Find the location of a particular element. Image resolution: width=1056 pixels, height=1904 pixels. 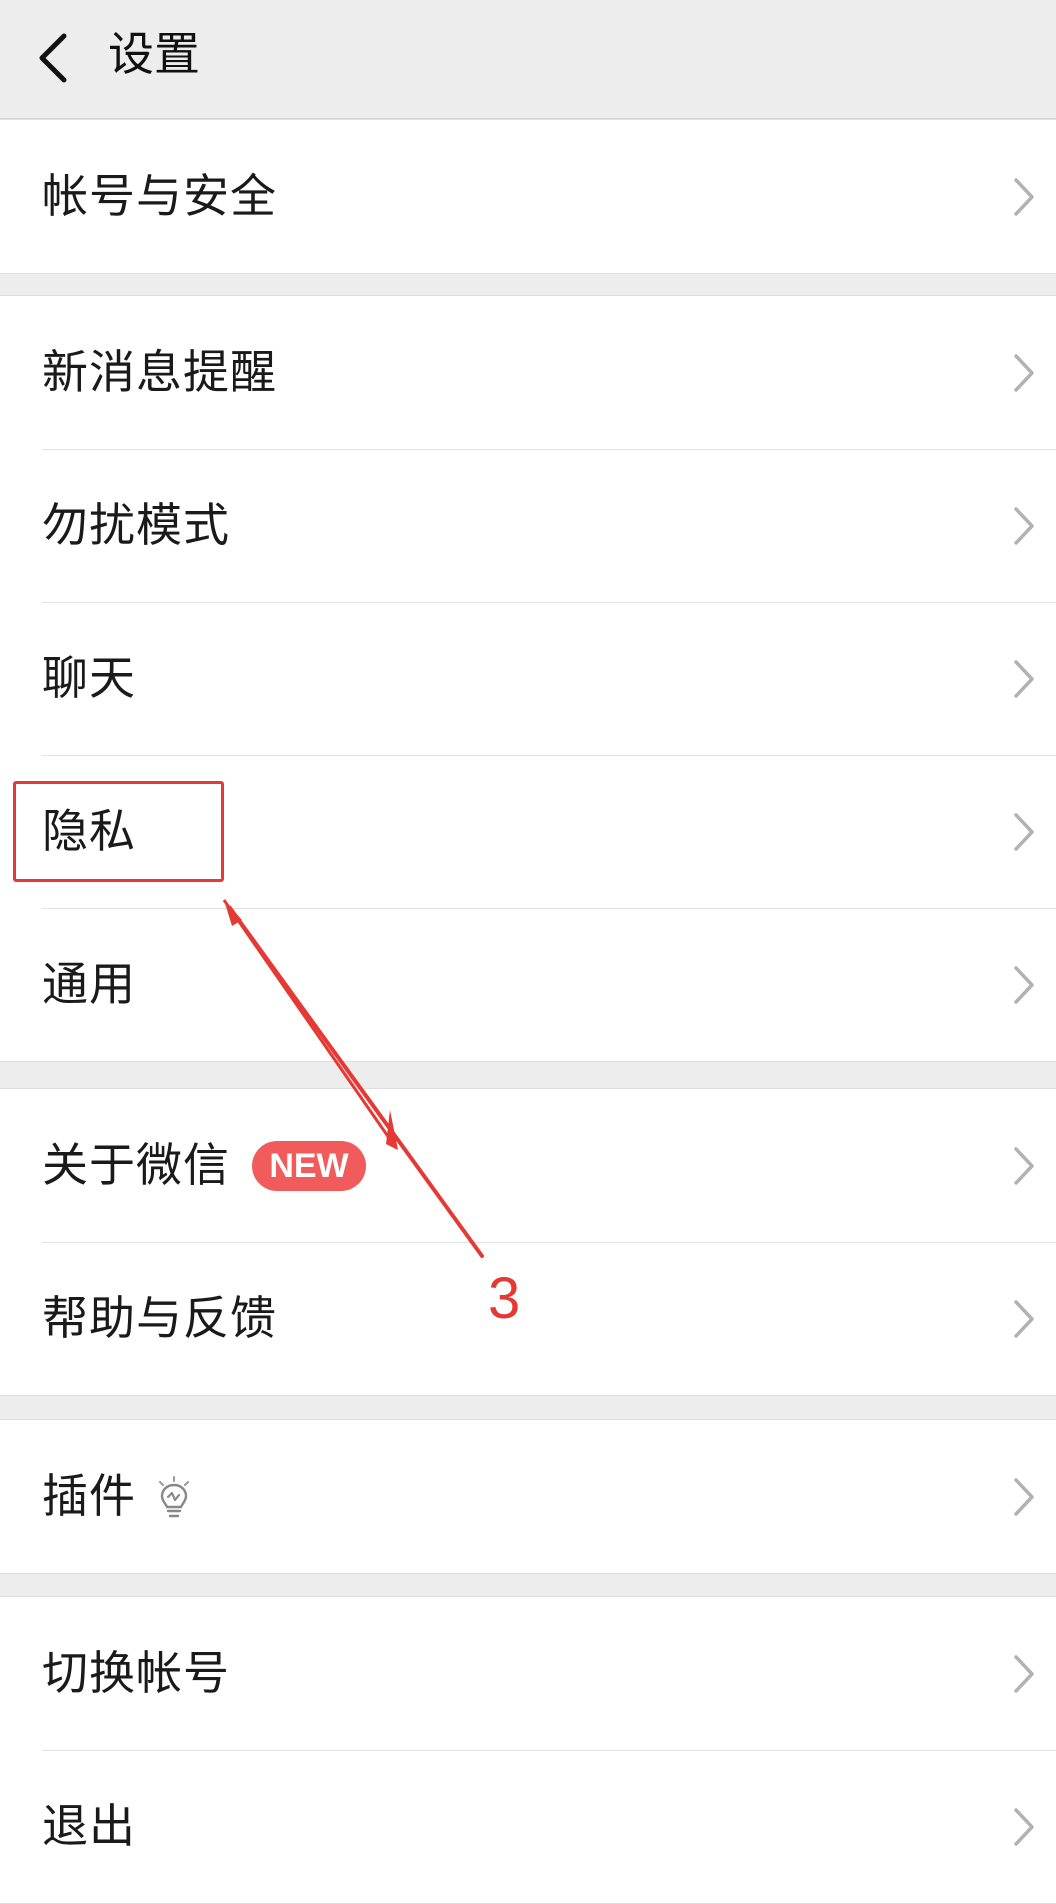

settings-item-help-feedback: 帮助与反馈 is located at coordinates (528, 1318).